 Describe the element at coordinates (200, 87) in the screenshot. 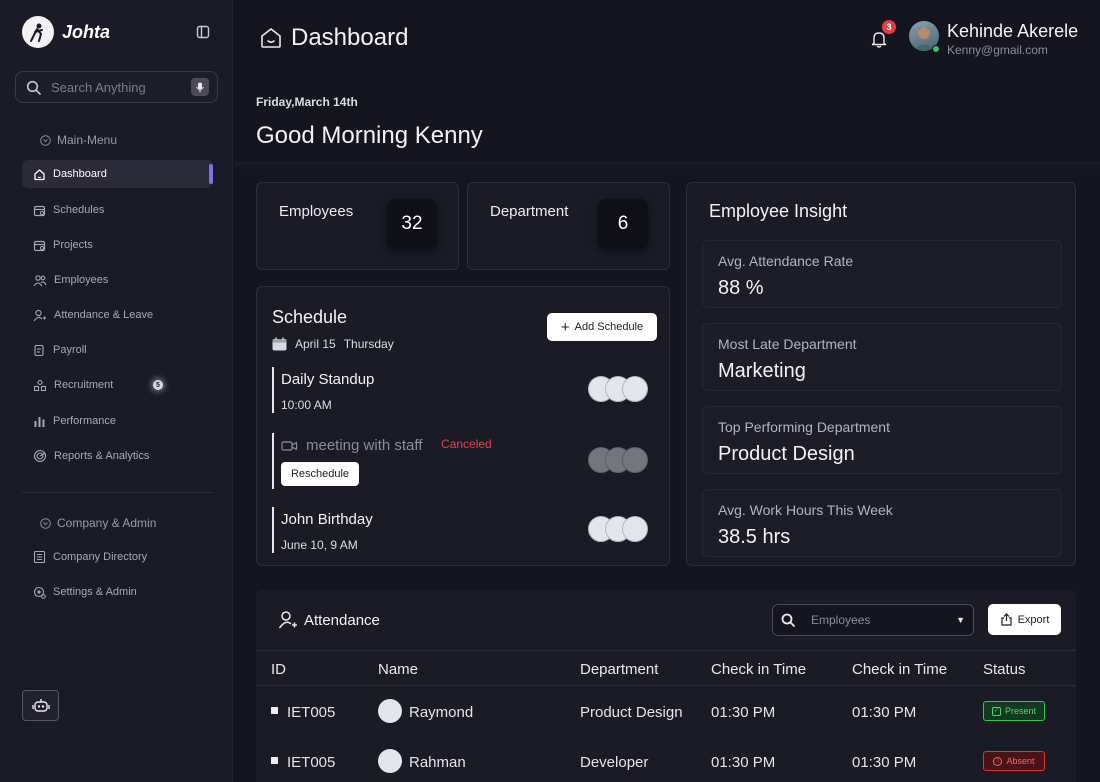

I see `mic-icon` at that location.